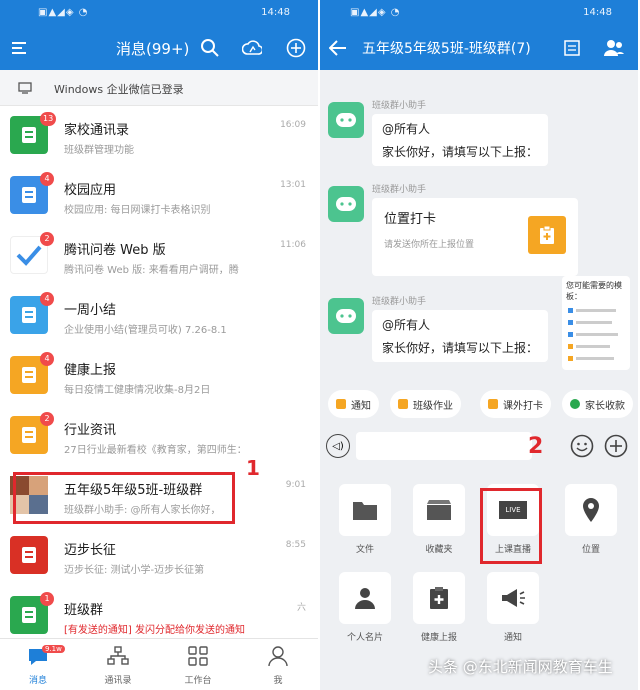 The width and height of the screenshot is (640, 690). I want to click on shield-icon, so click(575, 404).